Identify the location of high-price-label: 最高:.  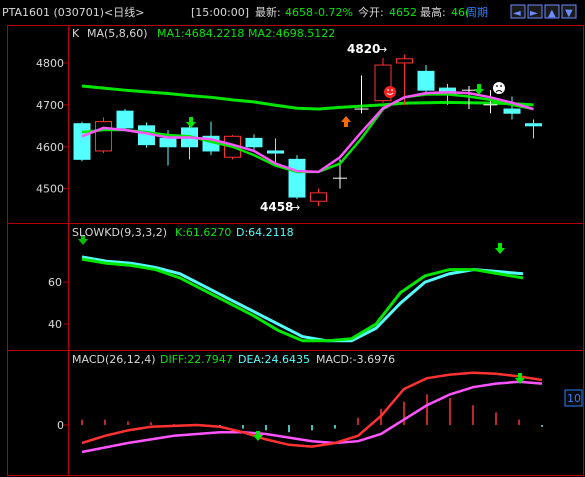
(433, 12).